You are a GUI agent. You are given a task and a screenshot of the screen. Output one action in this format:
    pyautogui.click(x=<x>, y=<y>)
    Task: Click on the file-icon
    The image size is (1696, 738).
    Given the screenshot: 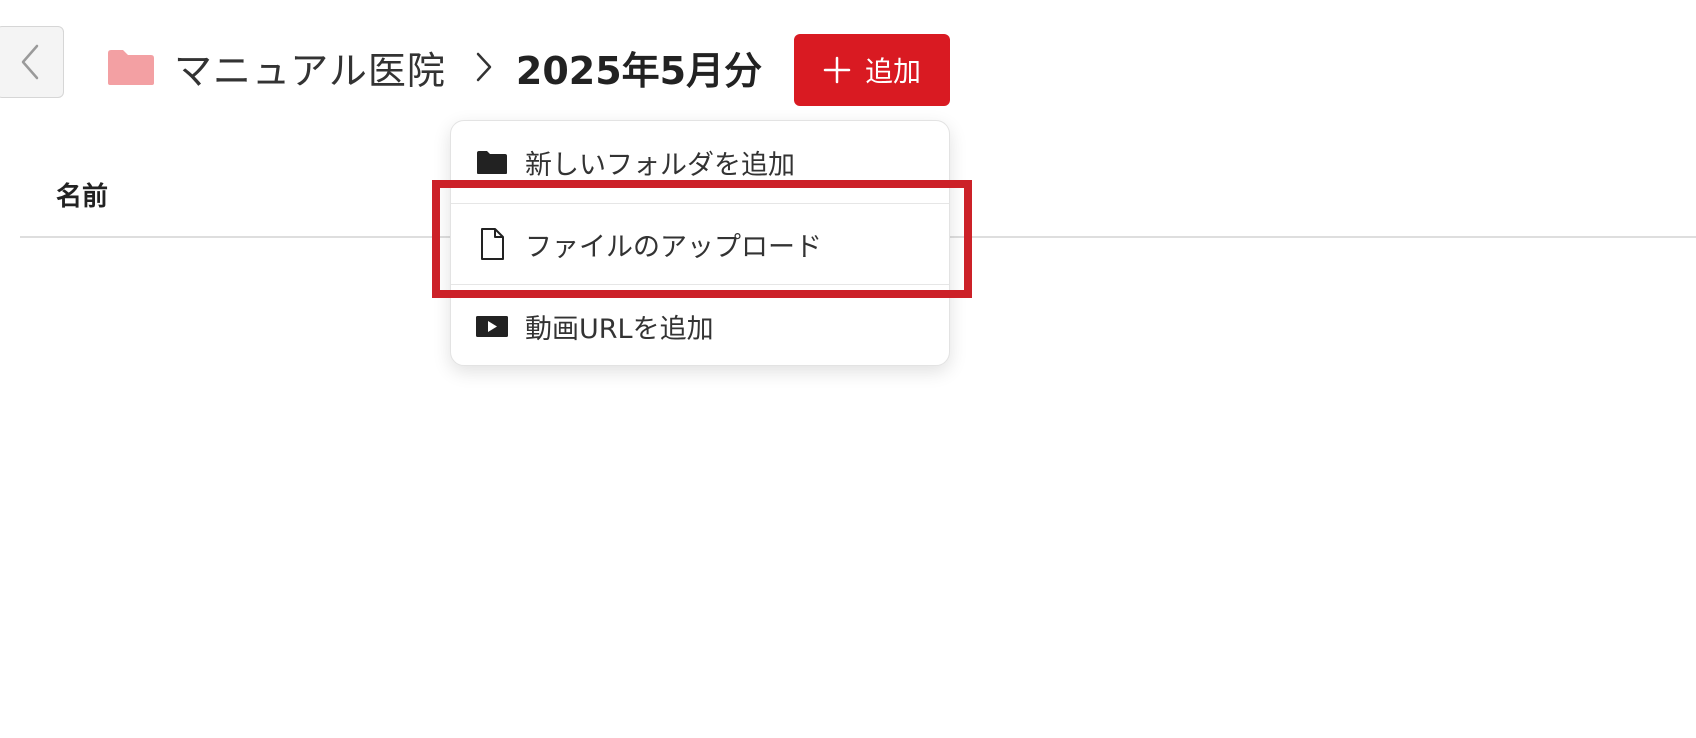 What is the action you would take?
    pyautogui.click(x=492, y=244)
    